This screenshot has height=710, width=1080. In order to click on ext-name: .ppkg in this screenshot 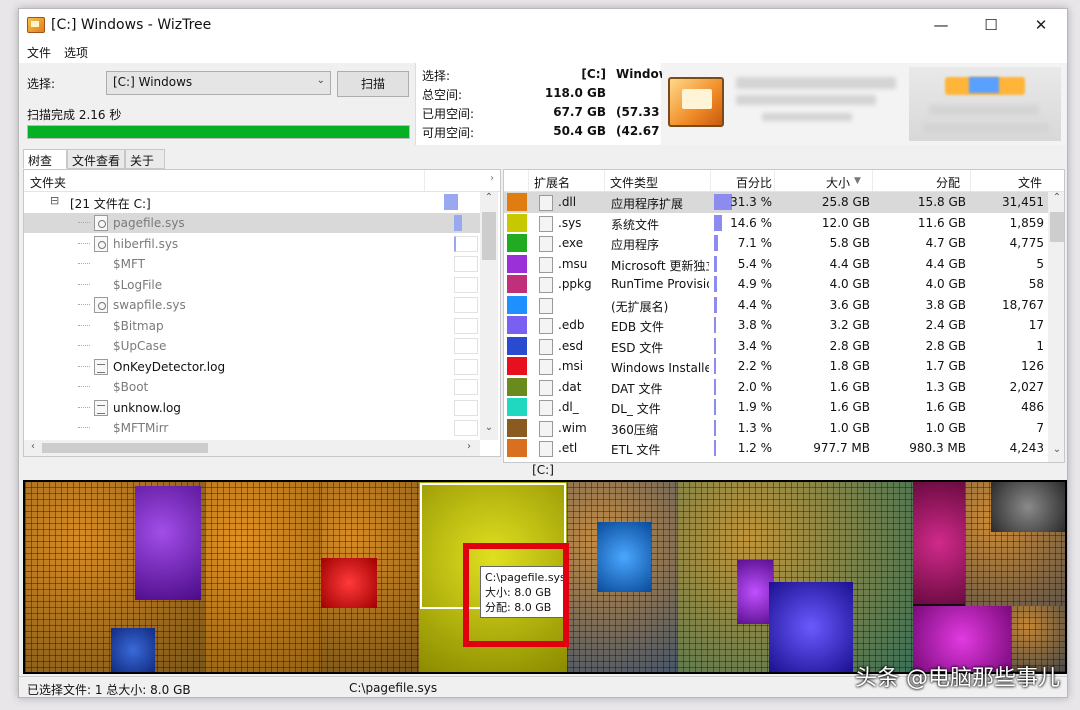, I will do `click(575, 284)`.